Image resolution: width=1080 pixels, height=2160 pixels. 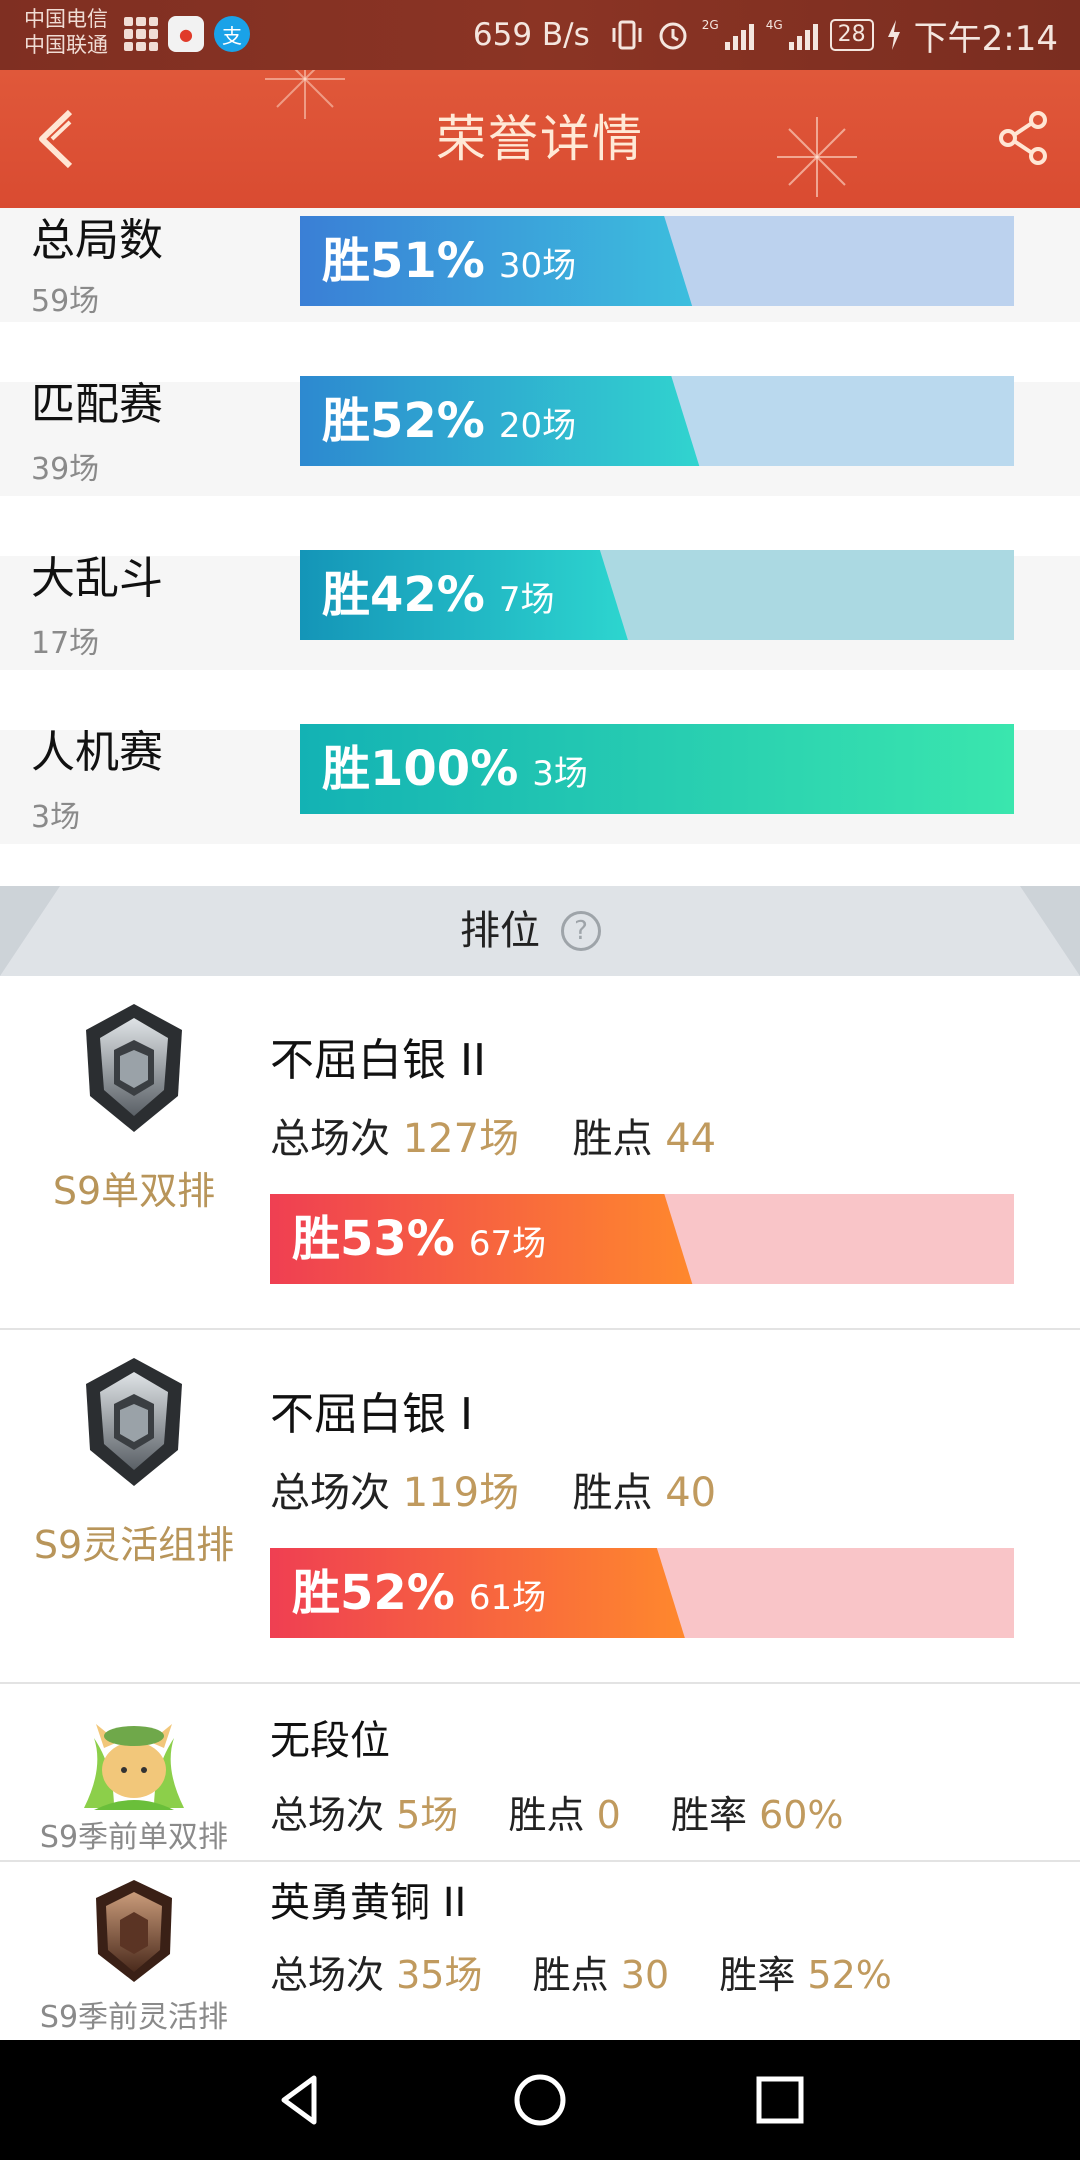 What do you see at coordinates (540, 1773) in the screenshot?
I see `rank-block-preseason-solo: S9季前单双排 无段位 总场次 5场 胜点 0 胜率 60%` at bounding box center [540, 1773].